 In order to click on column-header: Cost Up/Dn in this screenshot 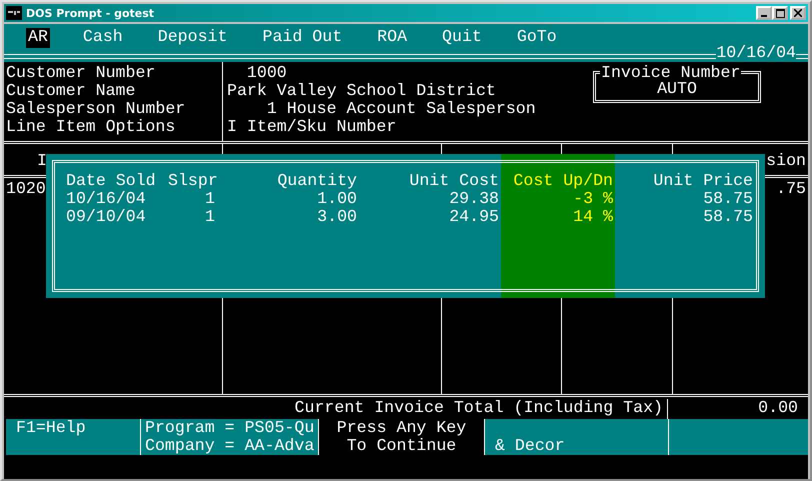, I will do `click(563, 181)`.